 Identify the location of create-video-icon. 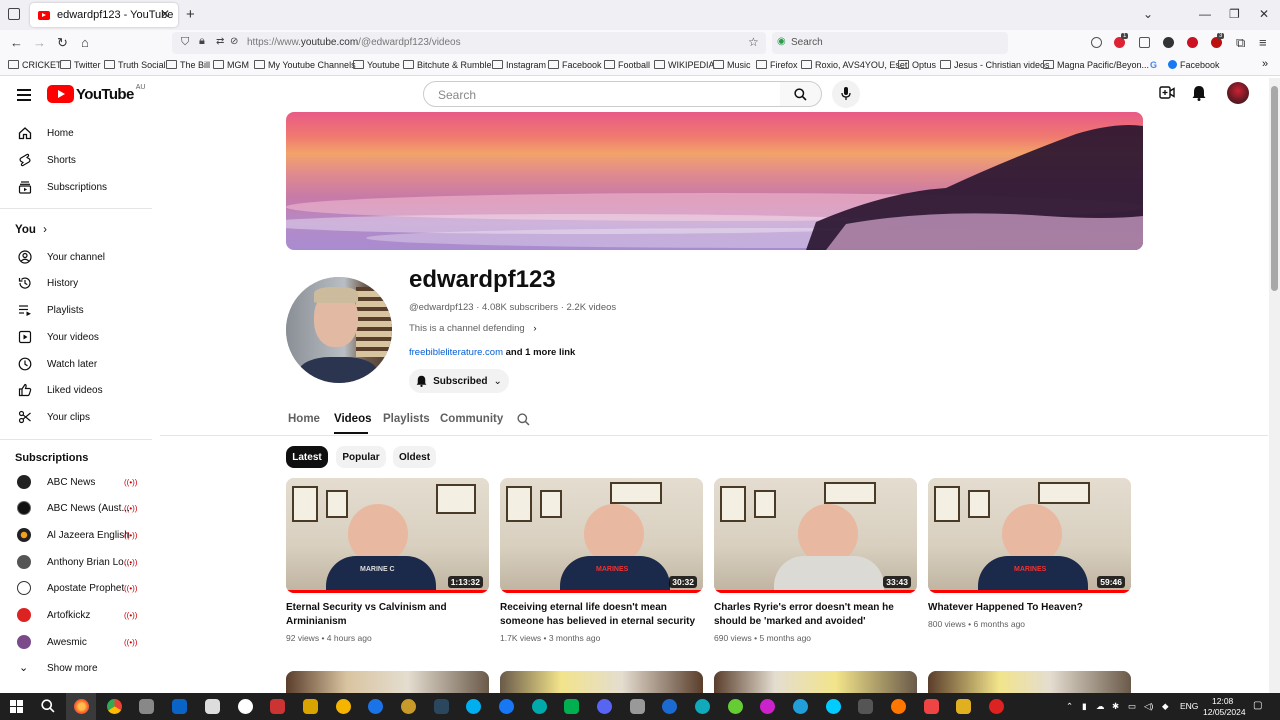
(1167, 93).